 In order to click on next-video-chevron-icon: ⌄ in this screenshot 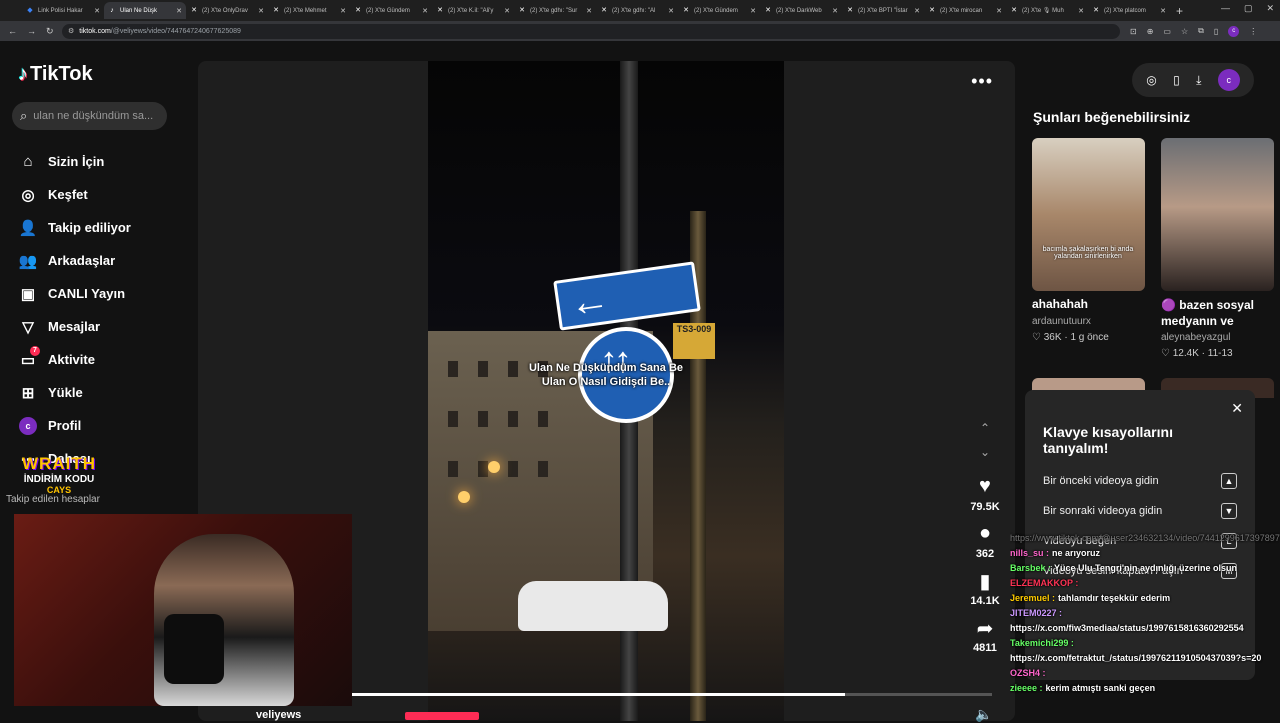, I will do `click(985, 457)`.